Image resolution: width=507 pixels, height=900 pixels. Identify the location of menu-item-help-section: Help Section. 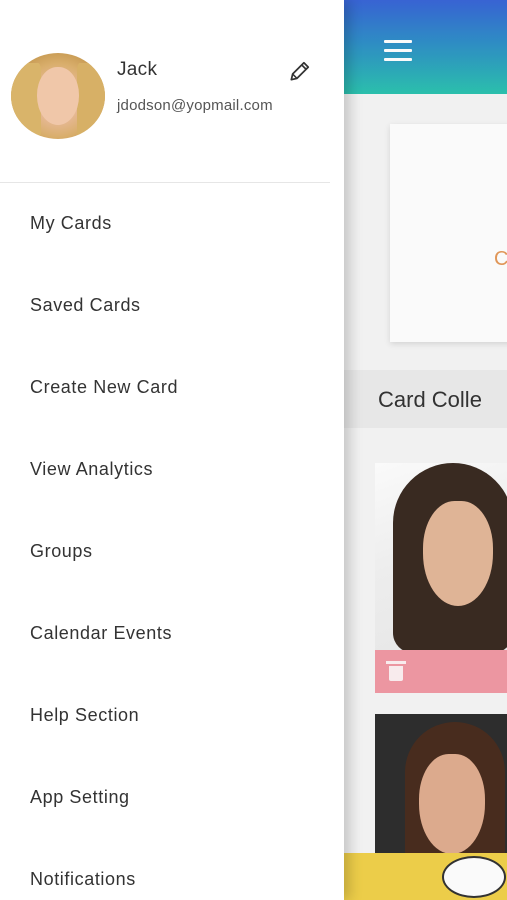
(84, 715).